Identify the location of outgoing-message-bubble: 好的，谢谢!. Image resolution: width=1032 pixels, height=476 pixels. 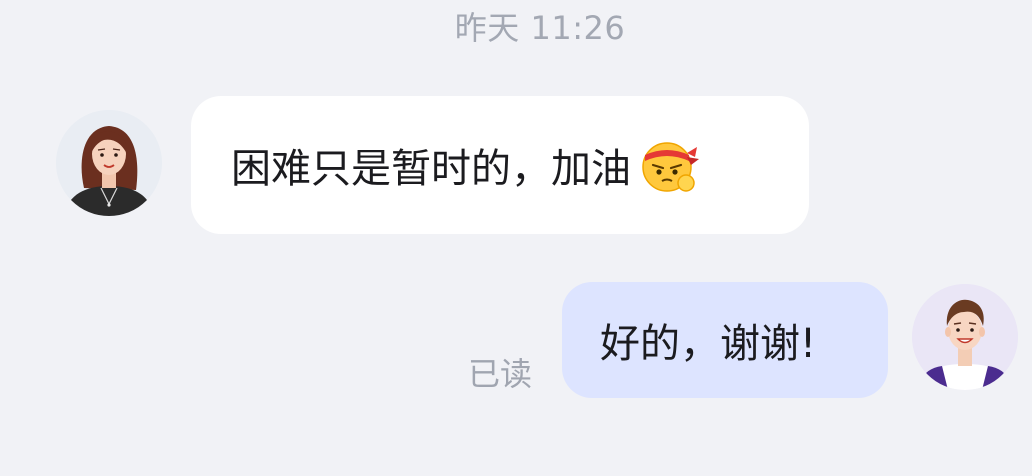
(725, 340).